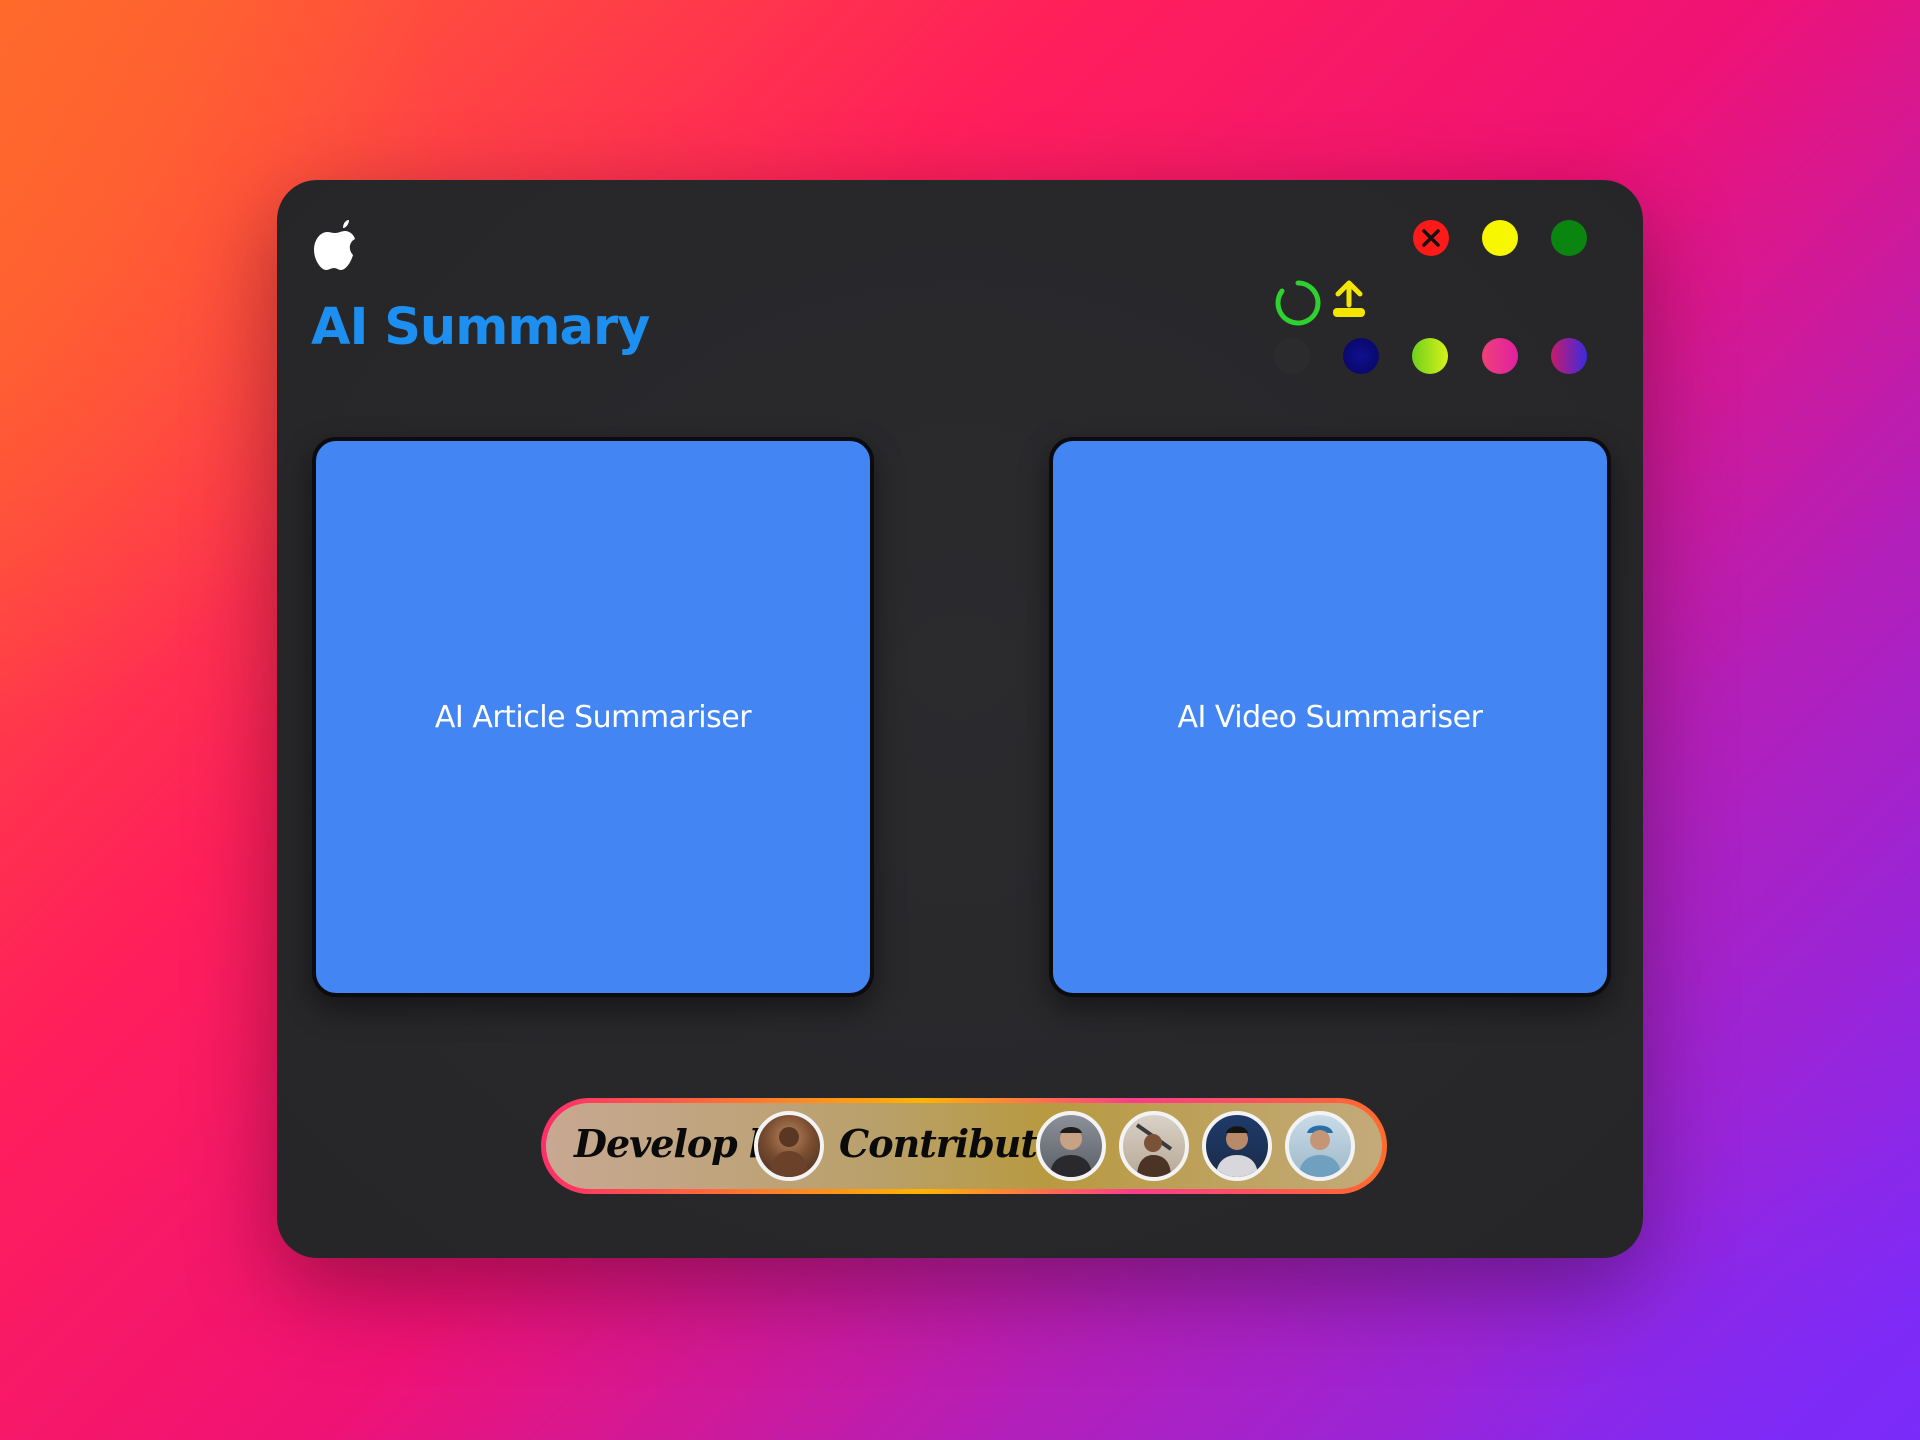 Image resolution: width=1920 pixels, height=1440 pixels. What do you see at coordinates (1500, 356) in the screenshot?
I see `theme-swatch-pink` at bounding box center [1500, 356].